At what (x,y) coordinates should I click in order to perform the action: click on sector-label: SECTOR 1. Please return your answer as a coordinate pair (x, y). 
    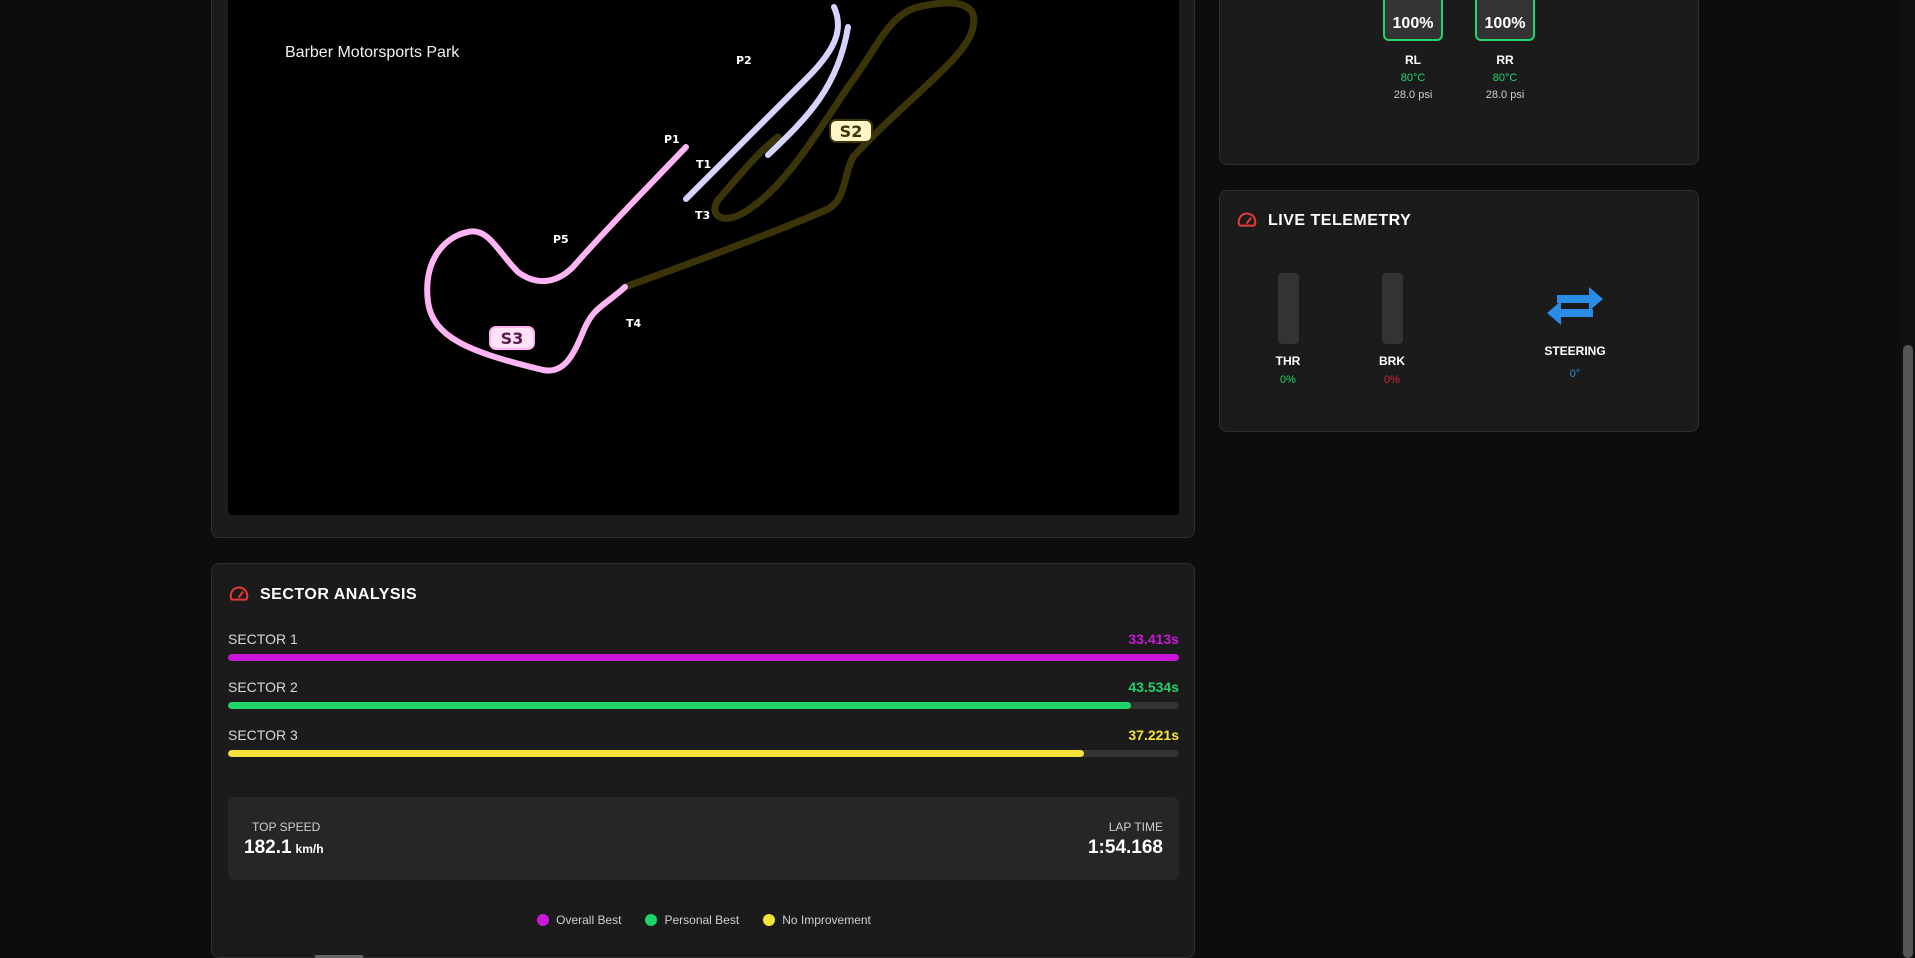
    Looking at the image, I should click on (263, 639).